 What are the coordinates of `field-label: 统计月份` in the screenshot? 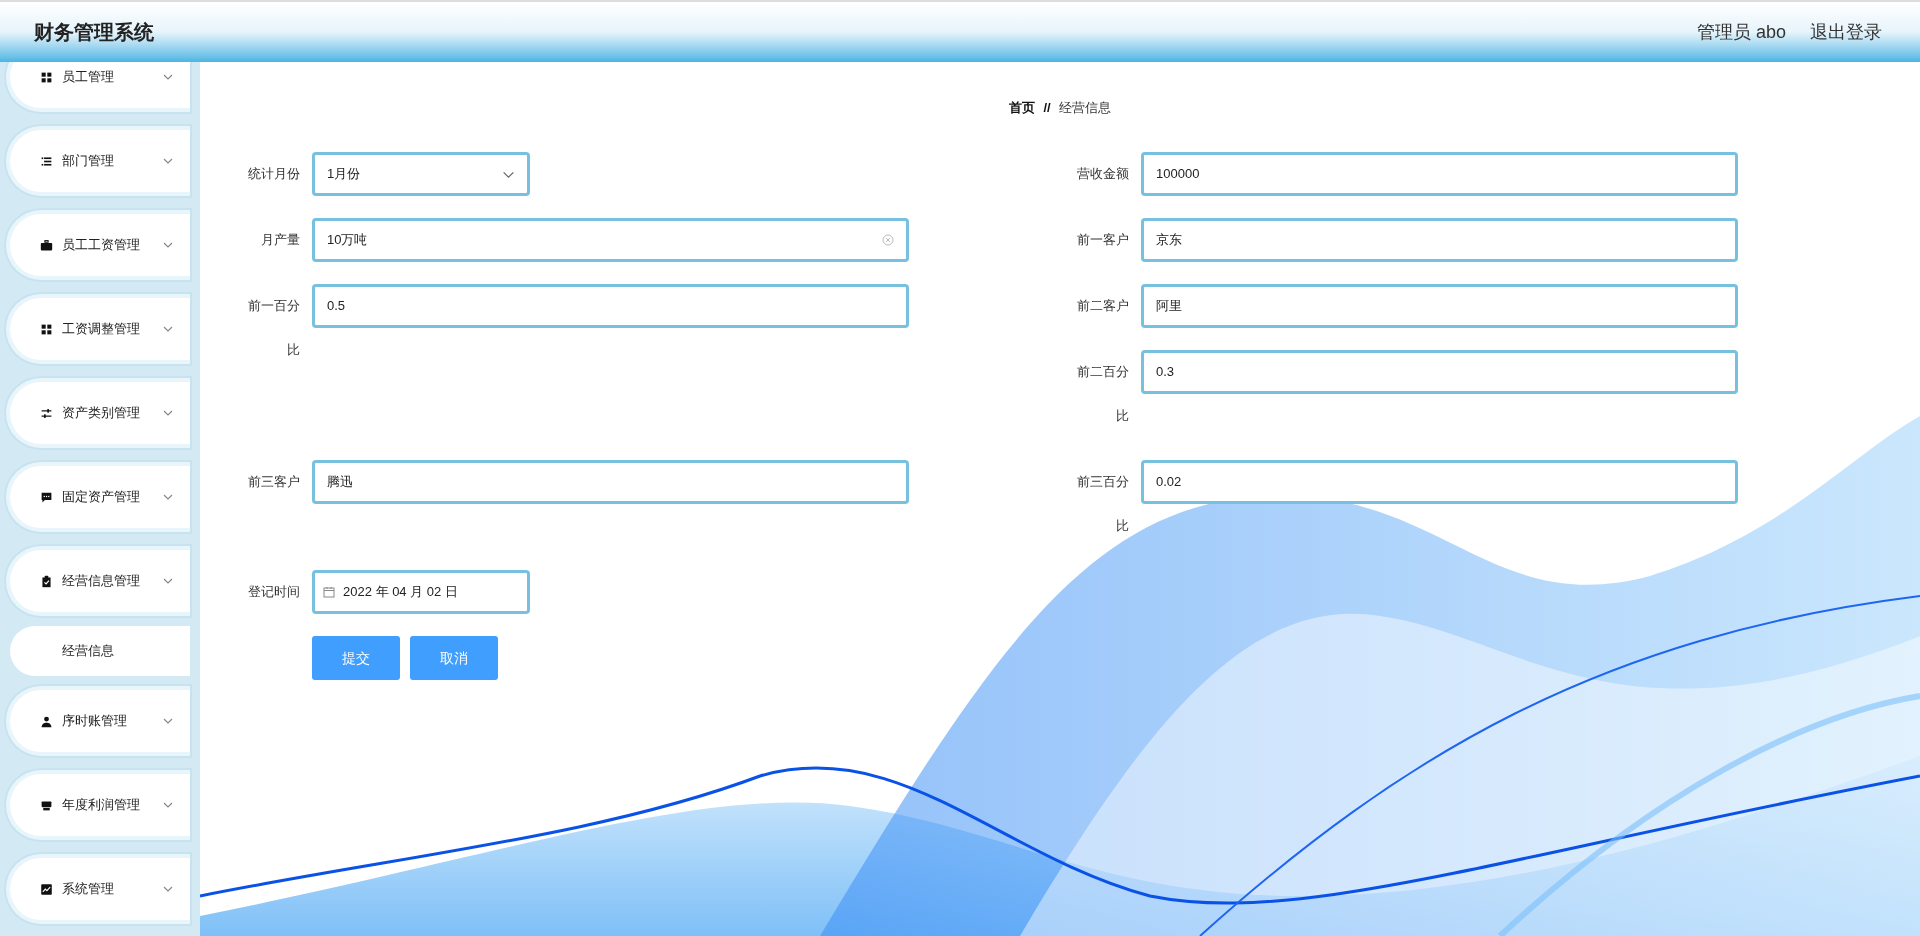 It's located at (274, 174).